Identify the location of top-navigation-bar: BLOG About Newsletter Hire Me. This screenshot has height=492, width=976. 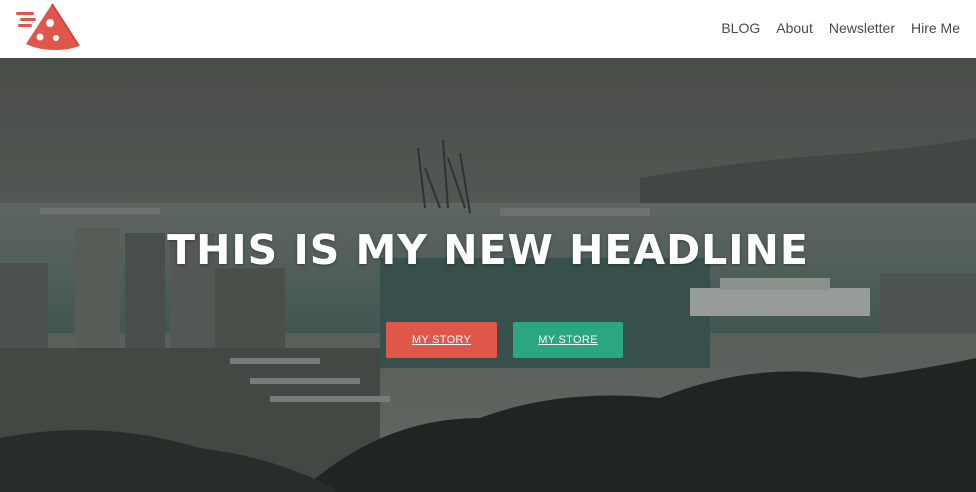
(488, 29).